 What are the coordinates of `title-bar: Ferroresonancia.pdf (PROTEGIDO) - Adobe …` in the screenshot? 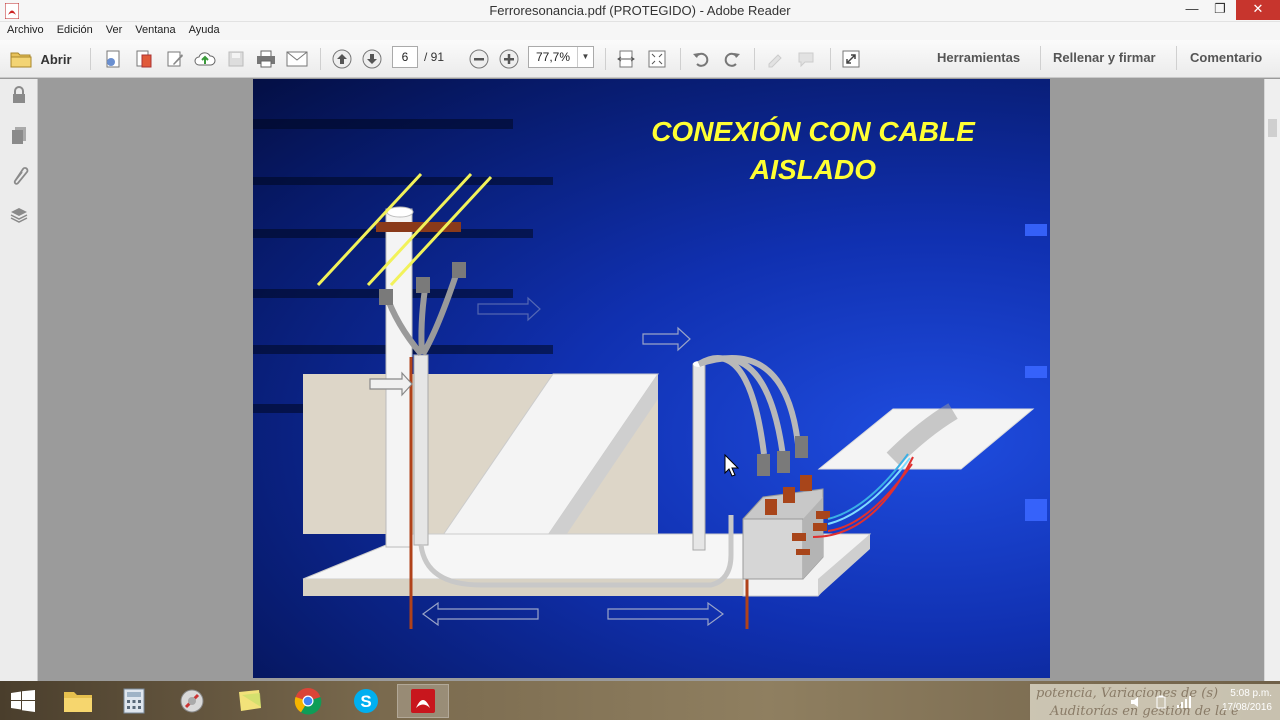 It's located at (640, 11).